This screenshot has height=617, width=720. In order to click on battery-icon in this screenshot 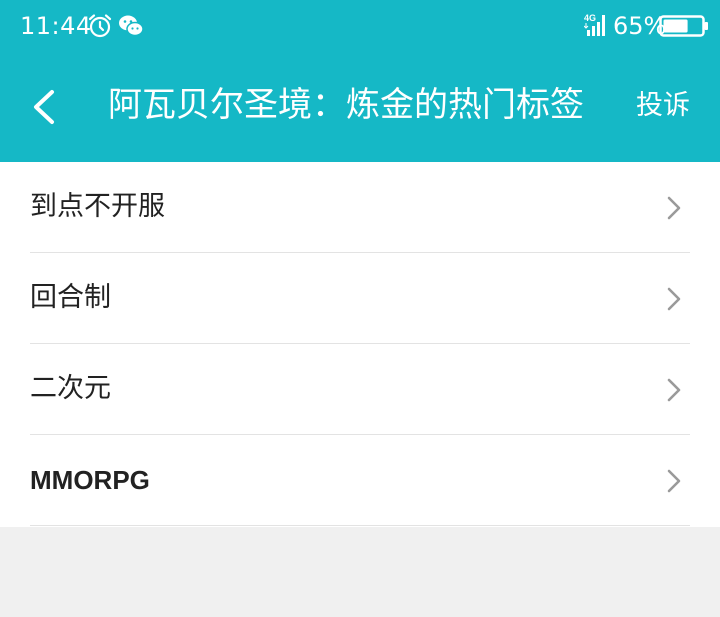, I will do `click(683, 26)`.